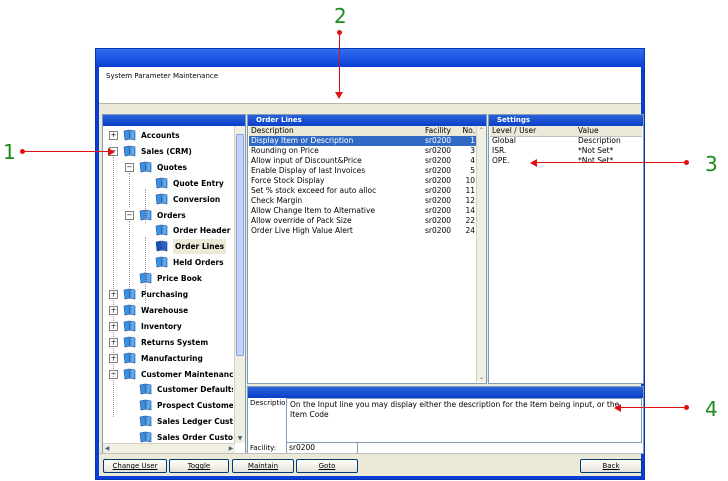 This screenshot has width=728, height=481. What do you see at coordinates (68, 151) in the screenshot?
I see `callout-1-line` at bounding box center [68, 151].